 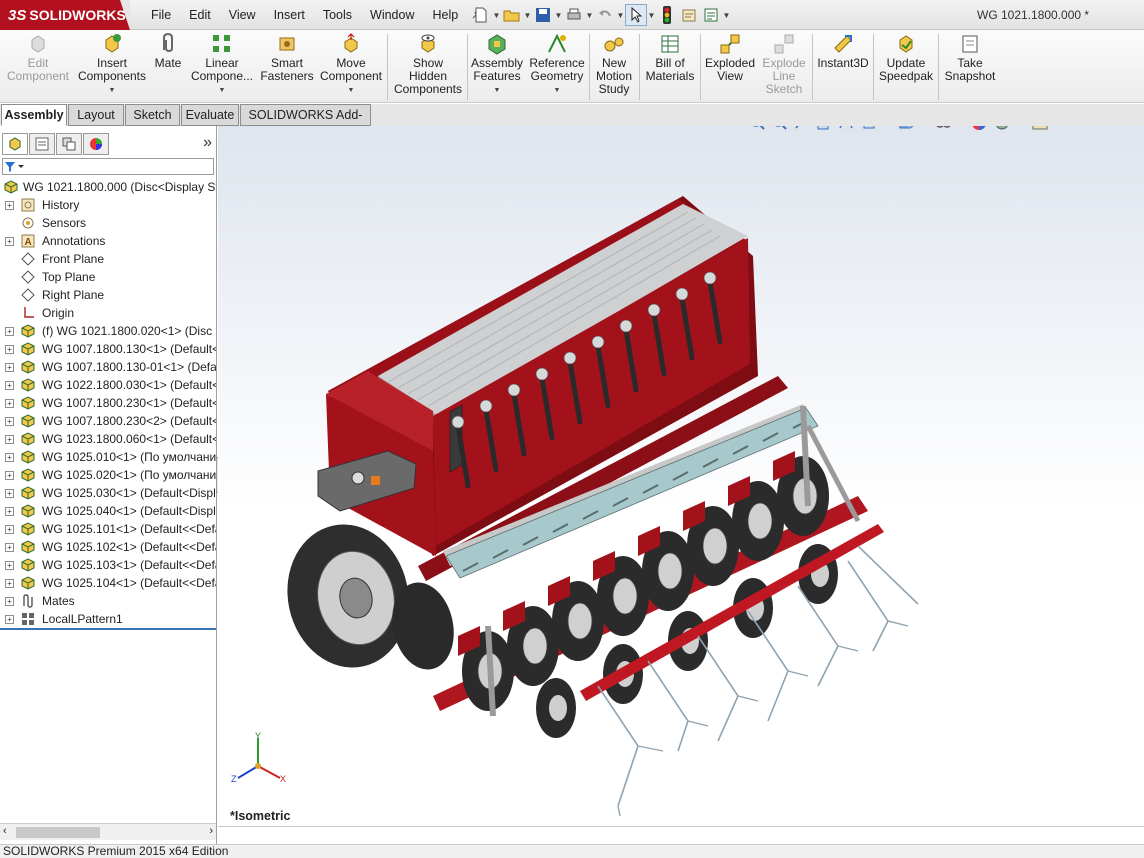 I want to click on tab-sketch: Sketch, so click(x=152, y=115).